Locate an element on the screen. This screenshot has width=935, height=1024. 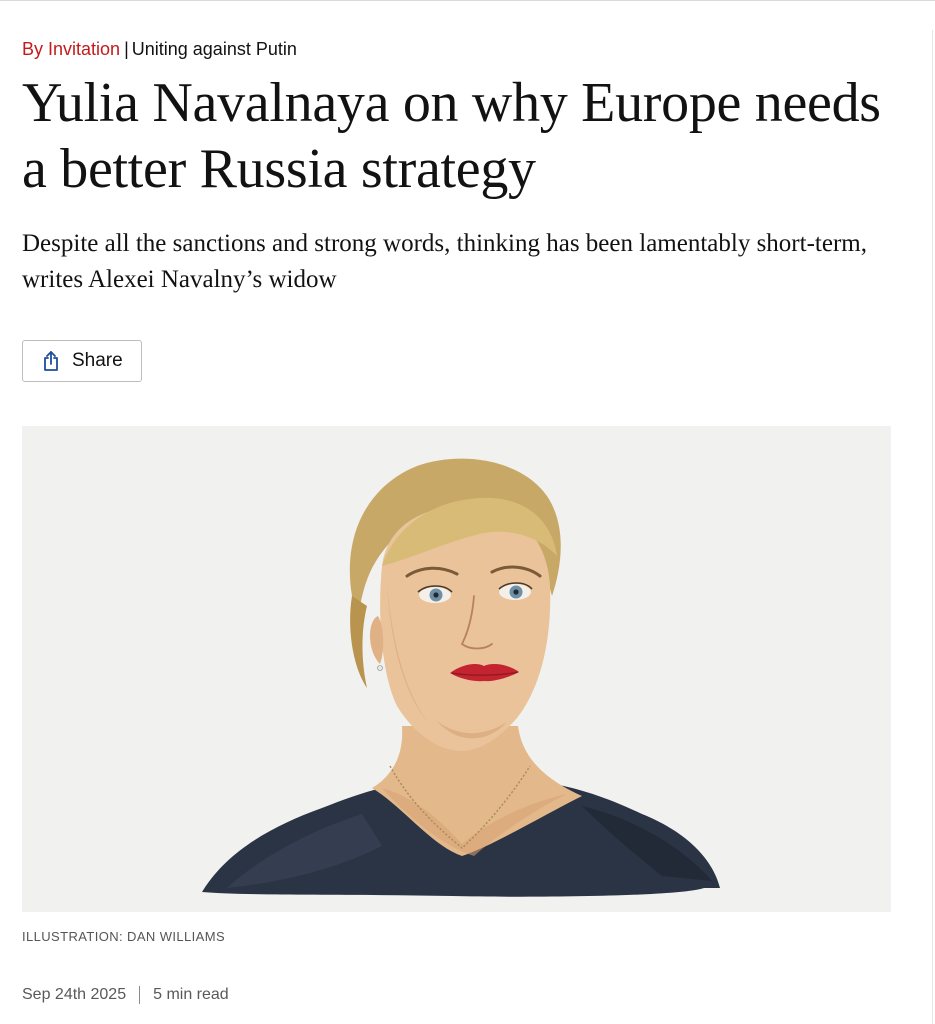
section-link: By Invitation is located at coordinates (71, 49).